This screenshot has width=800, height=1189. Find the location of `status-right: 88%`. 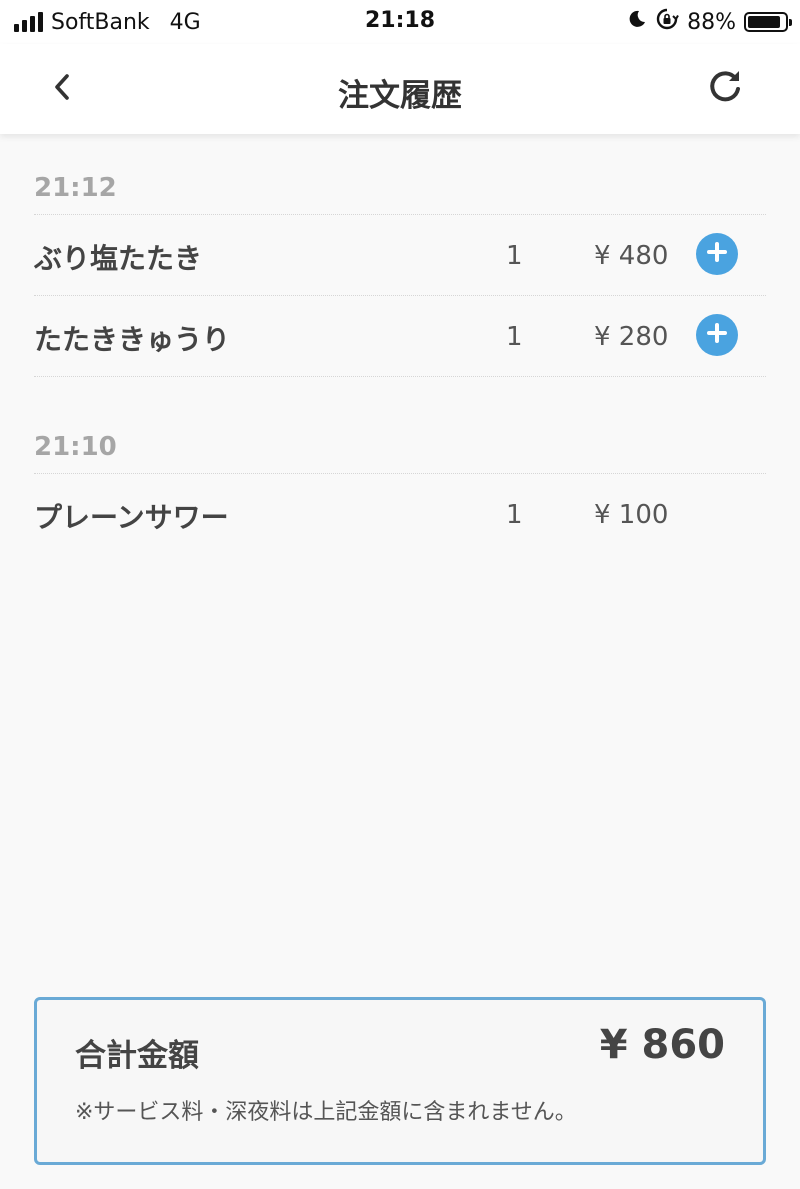

status-right: 88% is located at coordinates (709, 22).